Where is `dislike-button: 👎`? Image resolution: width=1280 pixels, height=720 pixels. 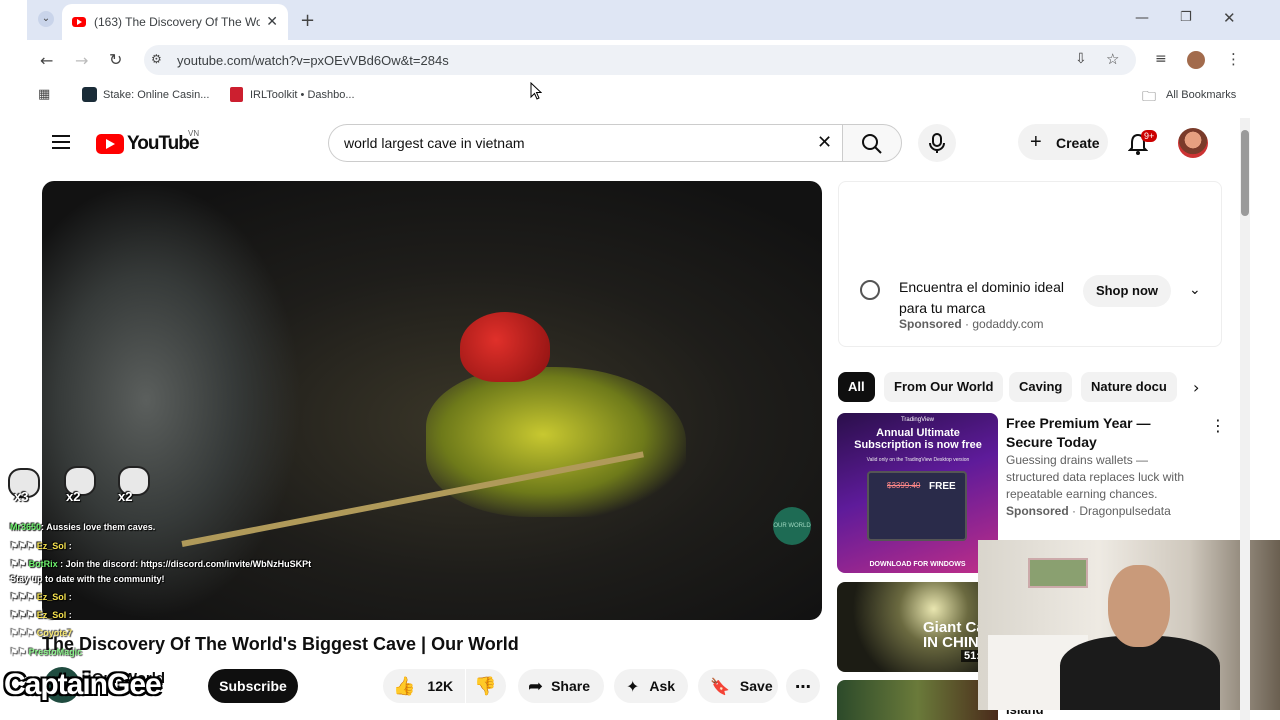
dislike-button: 👎 is located at coordinates (486, 686).